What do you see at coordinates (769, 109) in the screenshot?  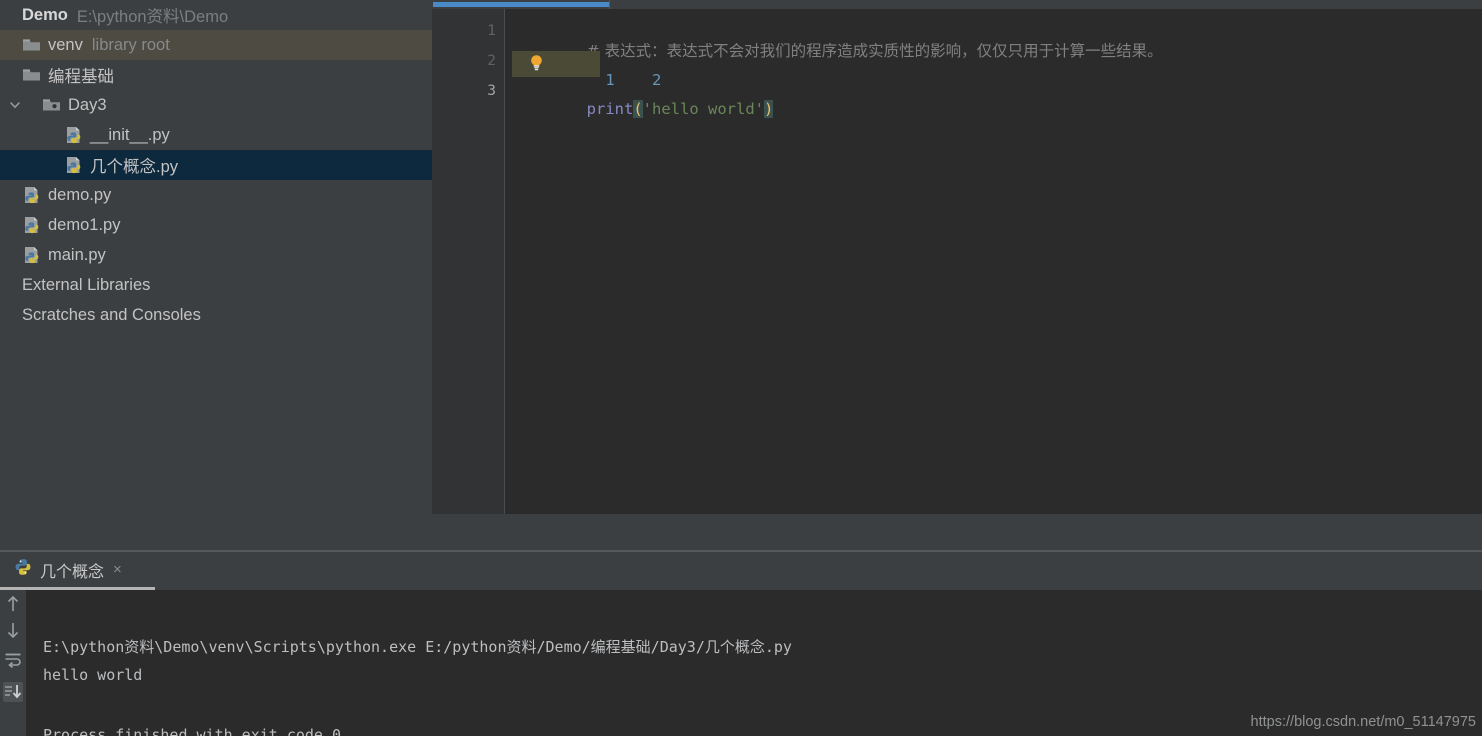 I see `close-paren: )` at bounding box center [769, 109].